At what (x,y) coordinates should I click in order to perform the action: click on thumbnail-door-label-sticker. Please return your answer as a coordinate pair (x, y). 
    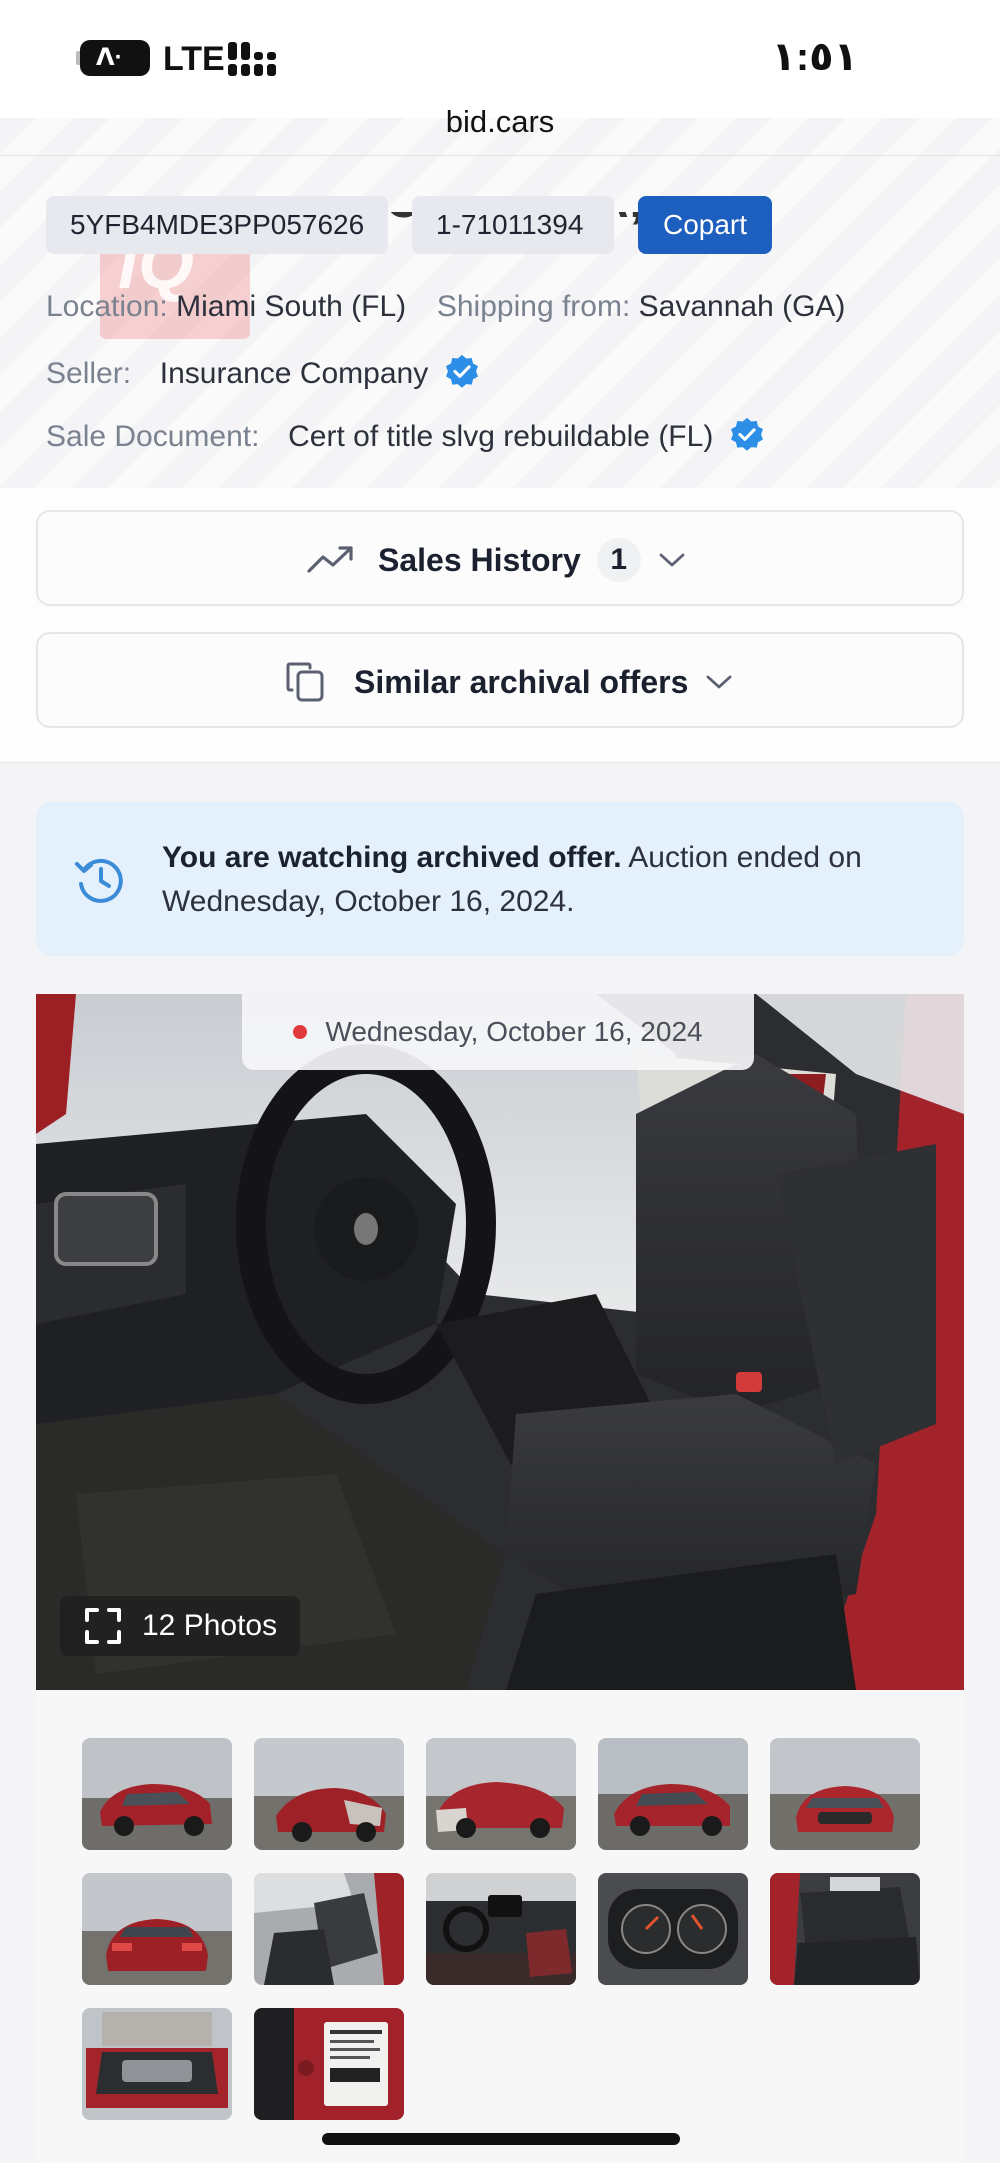
    Looking at the image, I should click on (329, 2064).